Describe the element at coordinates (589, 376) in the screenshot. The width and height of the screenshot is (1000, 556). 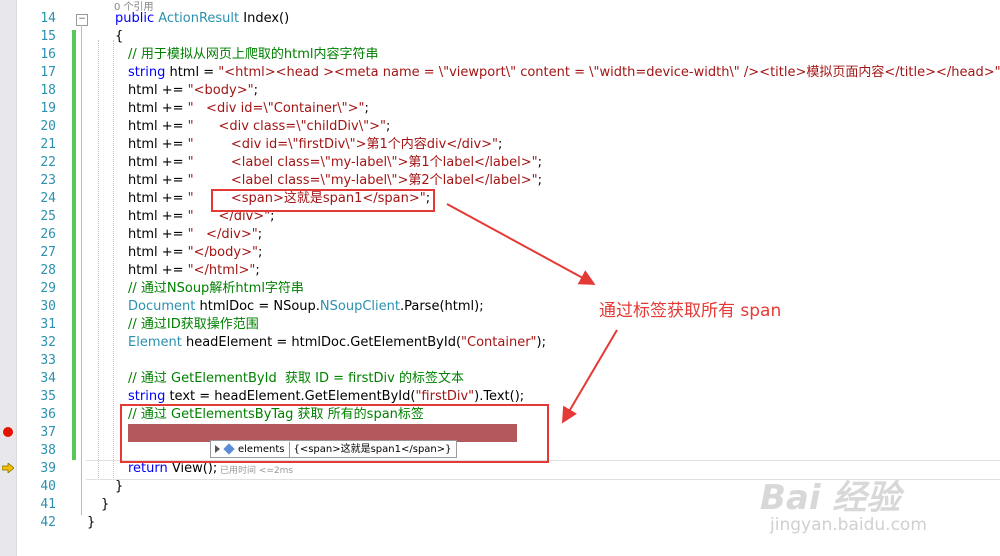
I see `annotation-arrow-lower` at that location.